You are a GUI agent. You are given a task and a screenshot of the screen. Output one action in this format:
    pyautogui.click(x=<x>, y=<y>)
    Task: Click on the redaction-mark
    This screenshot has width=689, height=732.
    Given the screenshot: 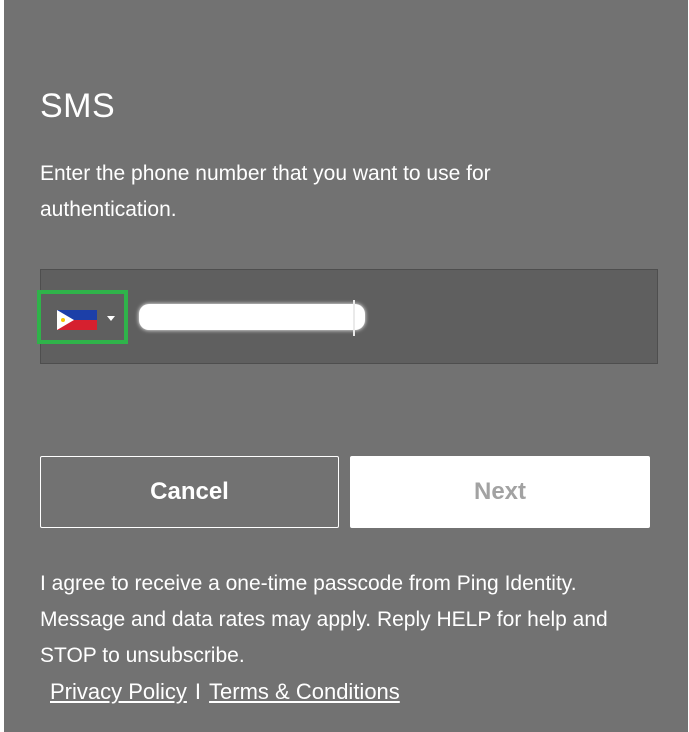 What is the action you would take?
    pyautogui.click(x=252, y=317)
    